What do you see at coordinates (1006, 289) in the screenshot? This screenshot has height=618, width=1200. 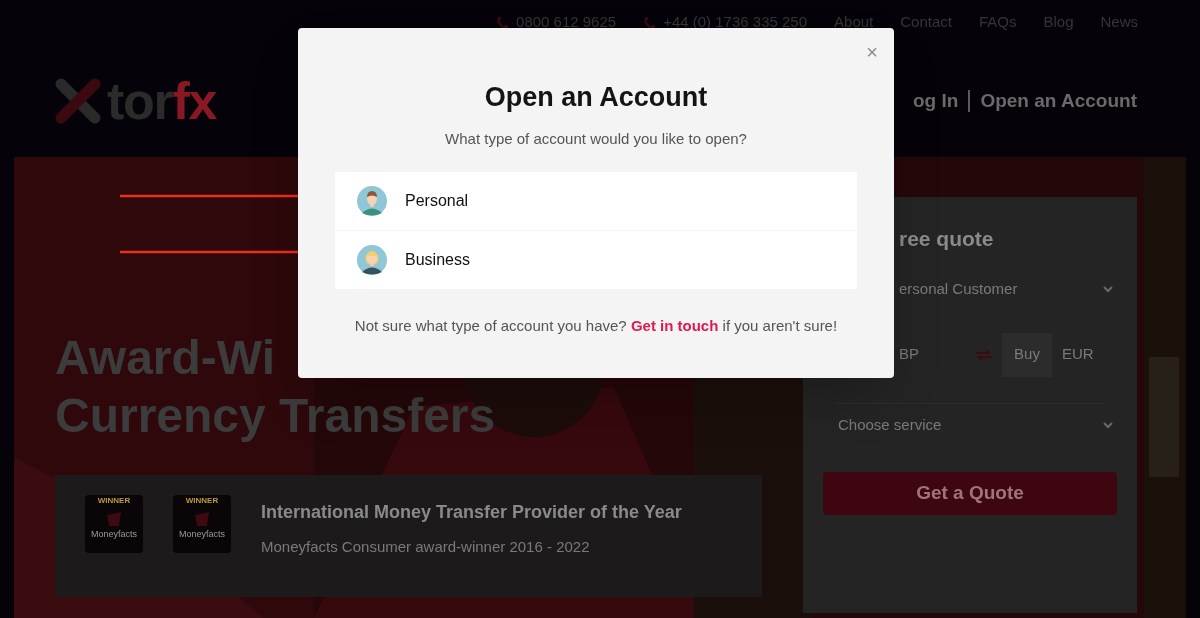 I see `customer-type-select: ersonal Customer` at bounding box center [1006, 289].